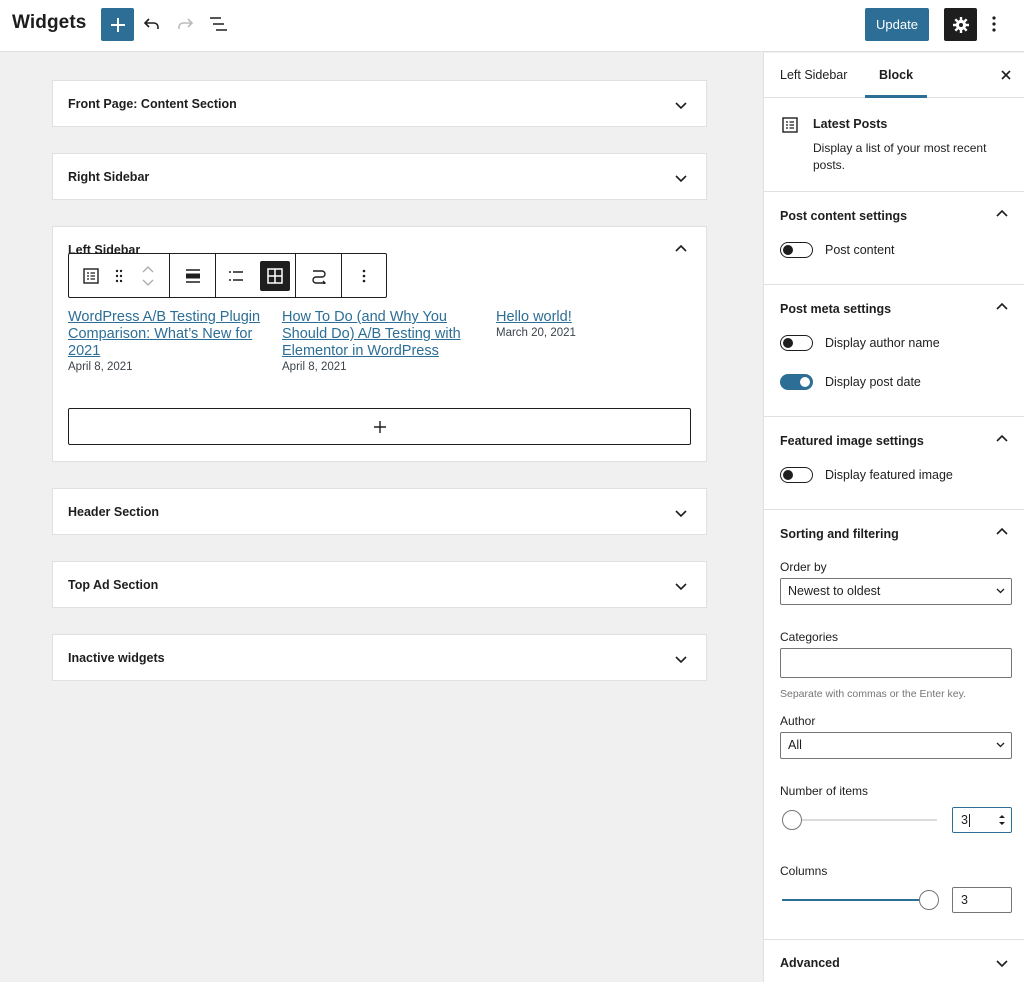  Describe the element at coordinates (843, 216) in the screenshot. I see `panel-title: Post content settings` at that location.